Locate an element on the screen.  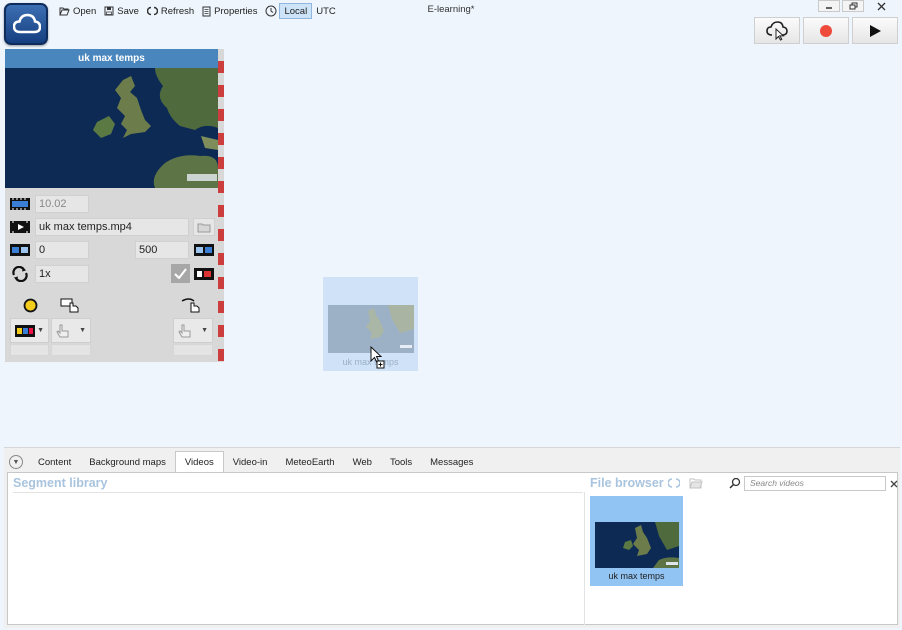
browse-file-button is located at coordinates (204, 227).